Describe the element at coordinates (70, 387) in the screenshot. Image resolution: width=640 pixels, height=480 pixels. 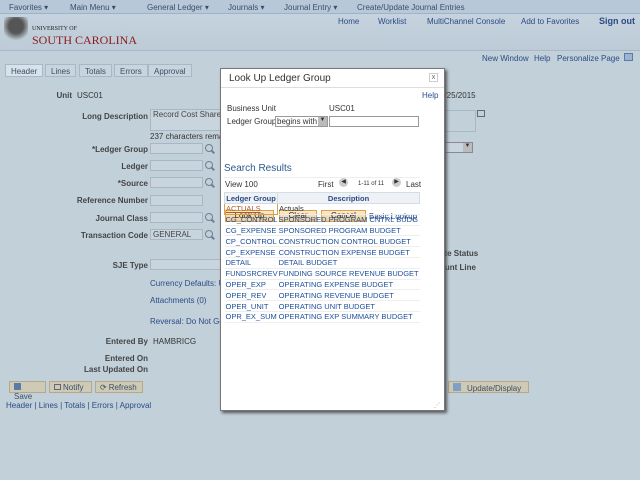
I see `notify-button: Notify` at that location.